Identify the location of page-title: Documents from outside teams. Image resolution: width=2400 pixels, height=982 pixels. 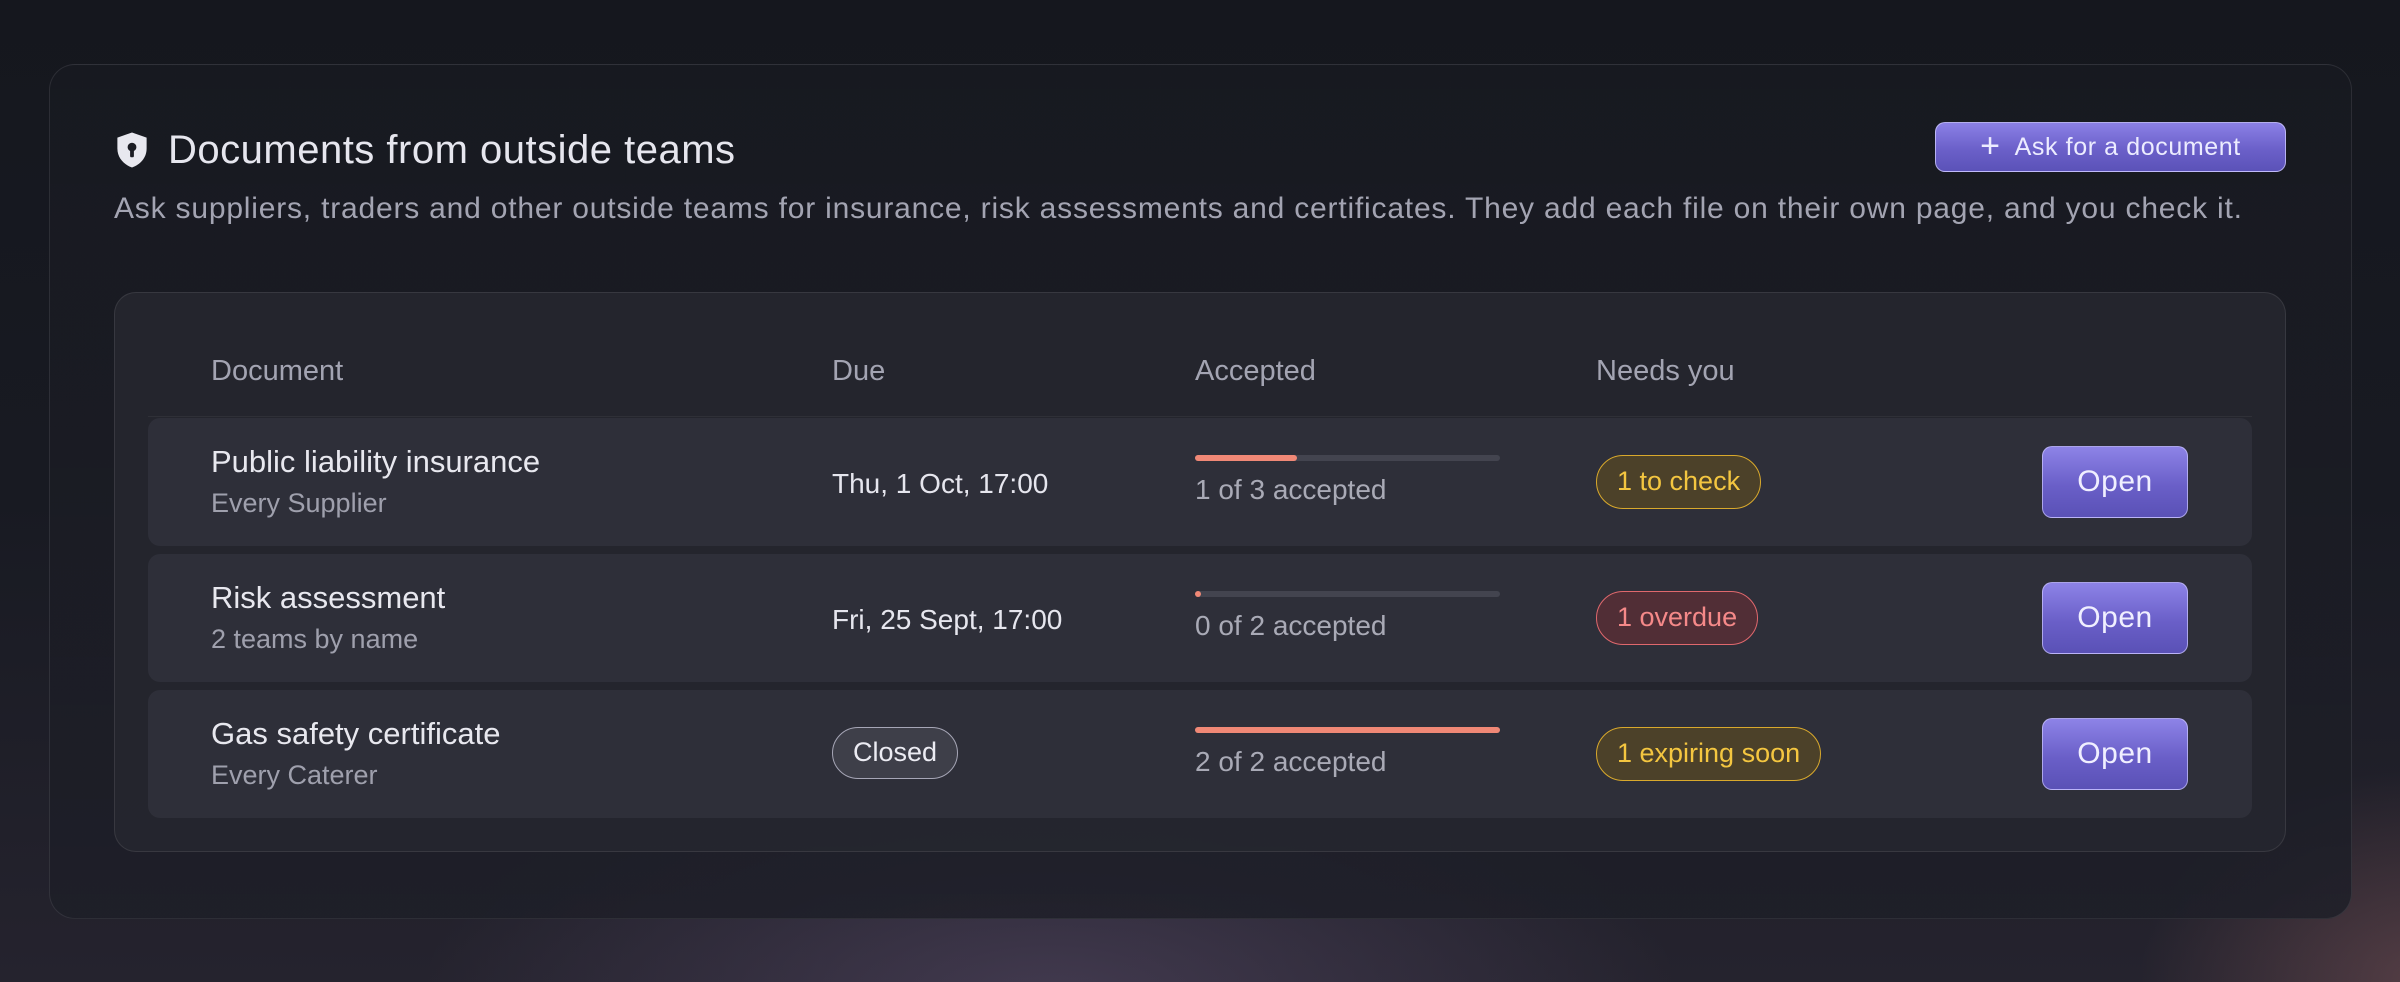
(452, 149).